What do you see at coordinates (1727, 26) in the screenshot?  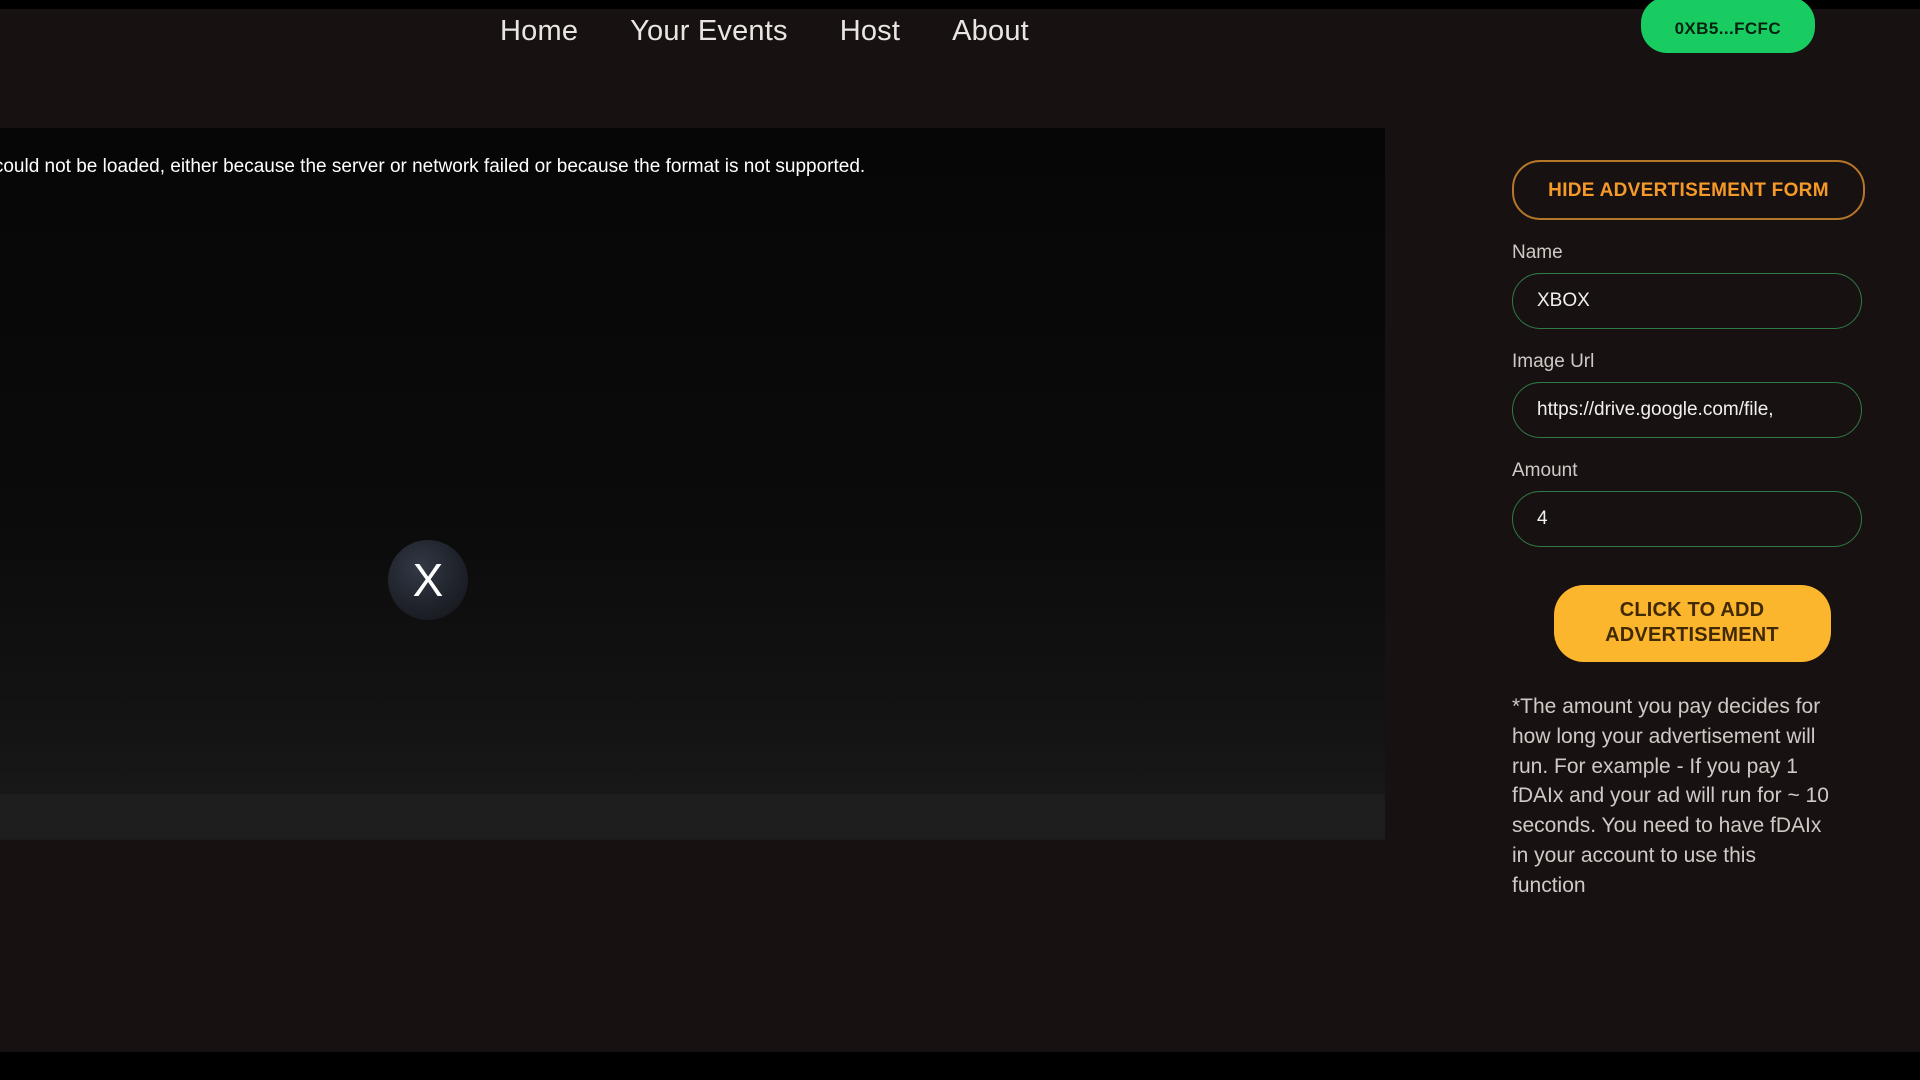 I see `wallet-address-button: 0XB5...FCFC` at bounding box center [1727, 26].